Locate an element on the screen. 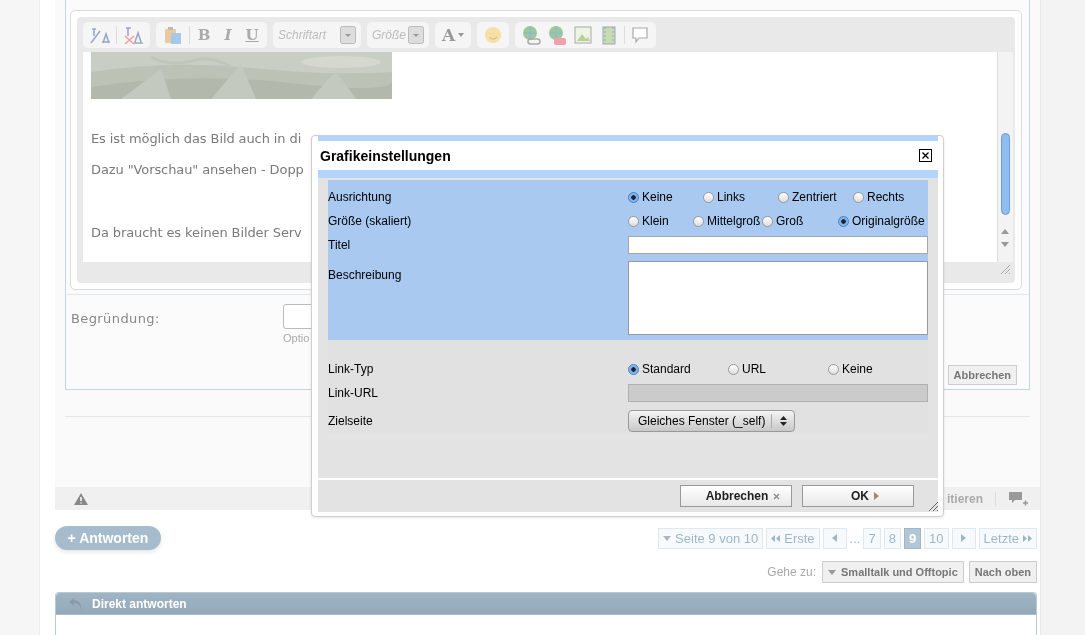 The width and height of the screenshot is (1085, 635). field-label: Link-Typ is located at coordinates (351, 369).